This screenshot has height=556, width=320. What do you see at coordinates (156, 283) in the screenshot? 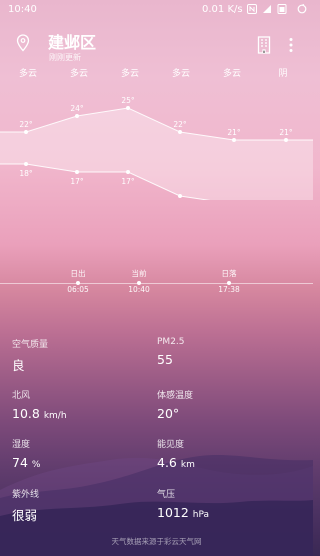
I see `sun-timeline-bar` at bounding box center [156, 283].